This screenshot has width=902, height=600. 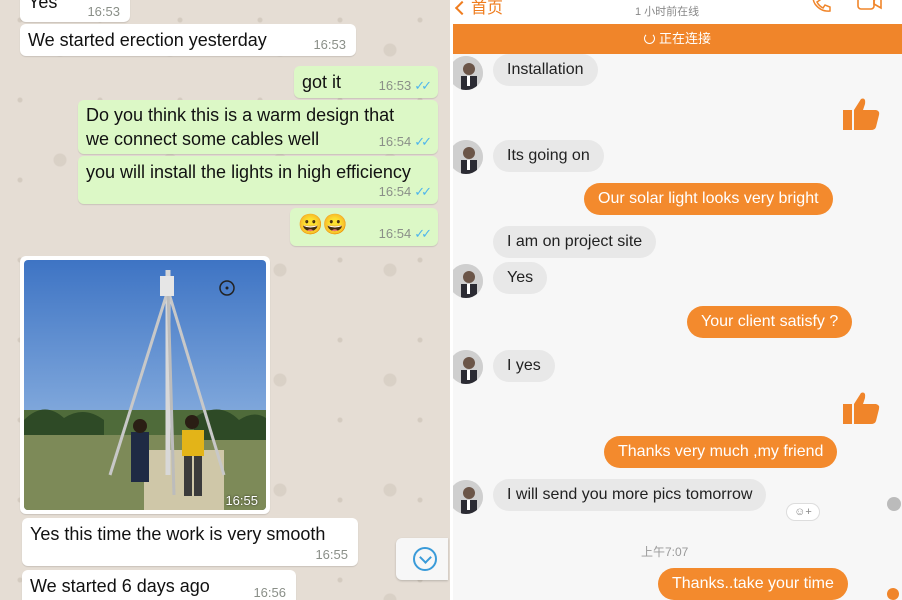 What do you see at coordinates (269, 592) in the screenshot?
I see `message-time: 16:56` at bounding box center [269, 592].